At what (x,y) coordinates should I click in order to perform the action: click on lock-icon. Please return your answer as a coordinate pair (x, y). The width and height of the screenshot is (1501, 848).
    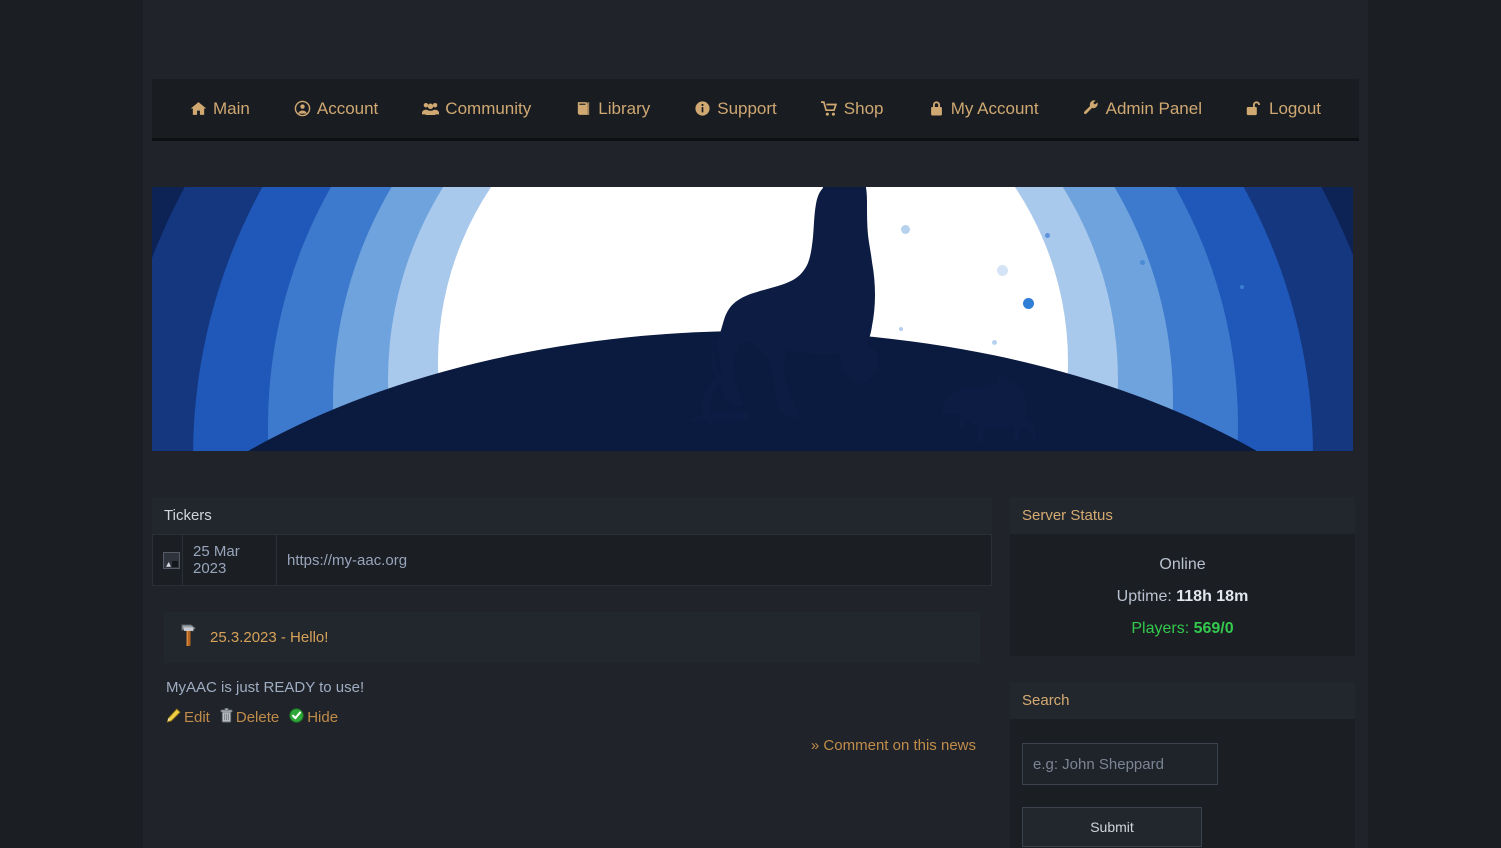
    Looking at the image, I should click on (936, 108).